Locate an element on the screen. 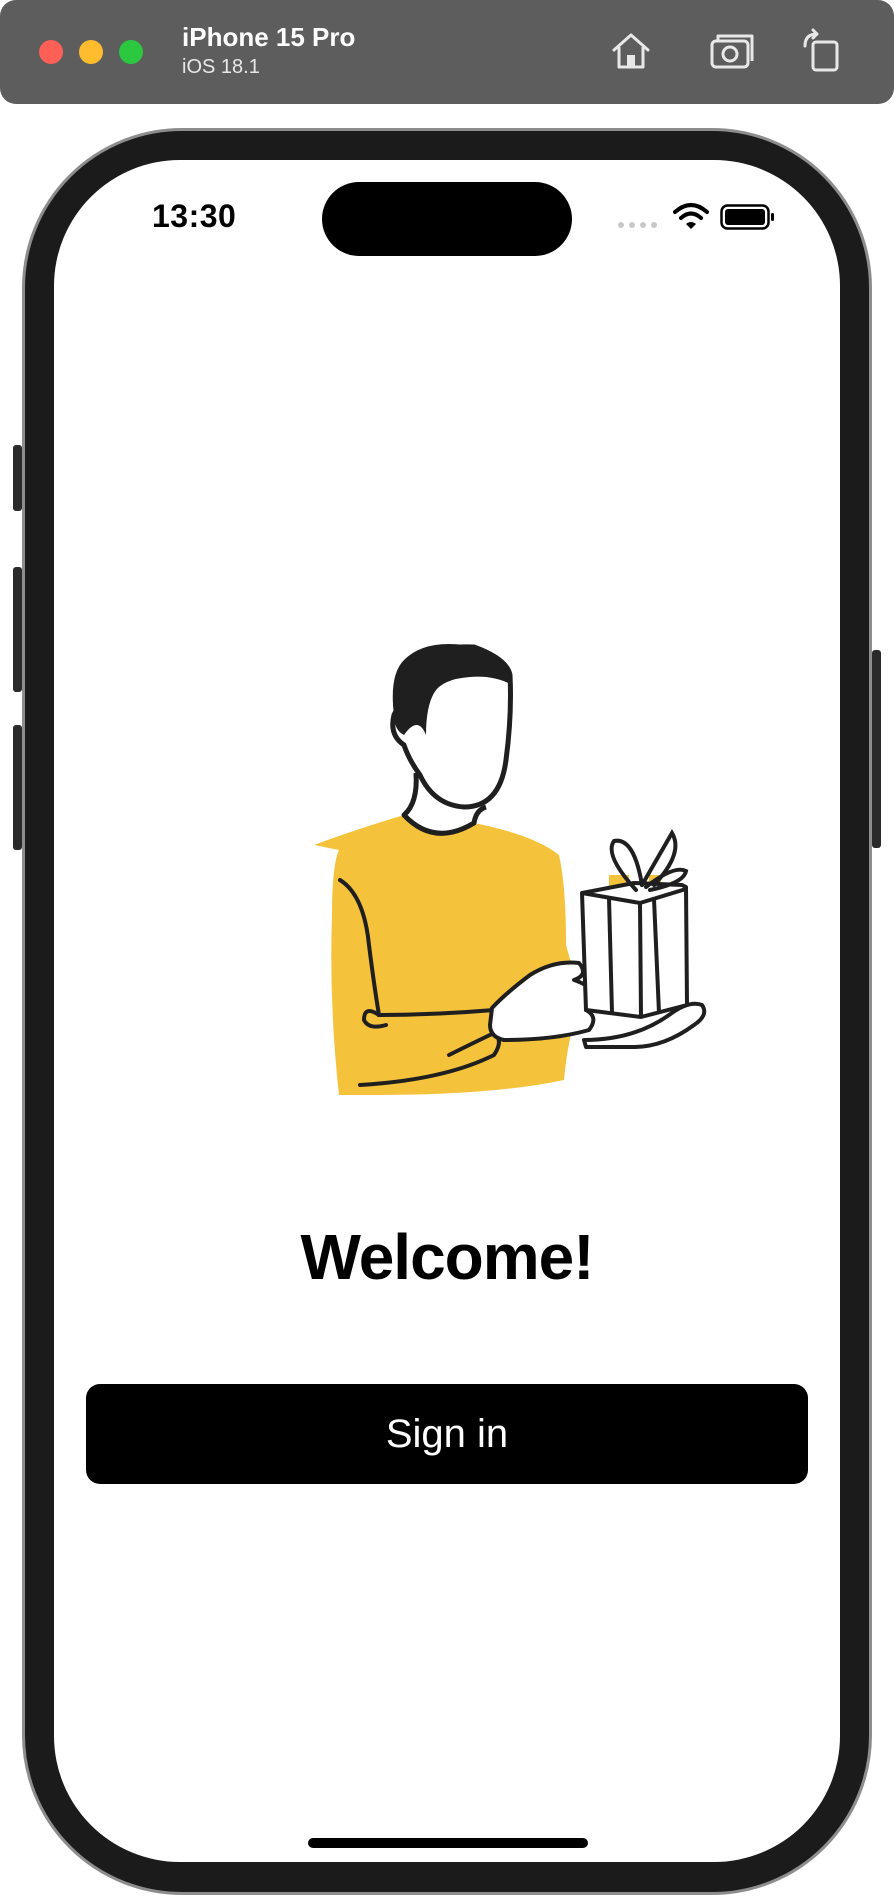 Image resolution: width=894 pixels, height=1900 pixels. power-button is located at coordinates (876, 749).